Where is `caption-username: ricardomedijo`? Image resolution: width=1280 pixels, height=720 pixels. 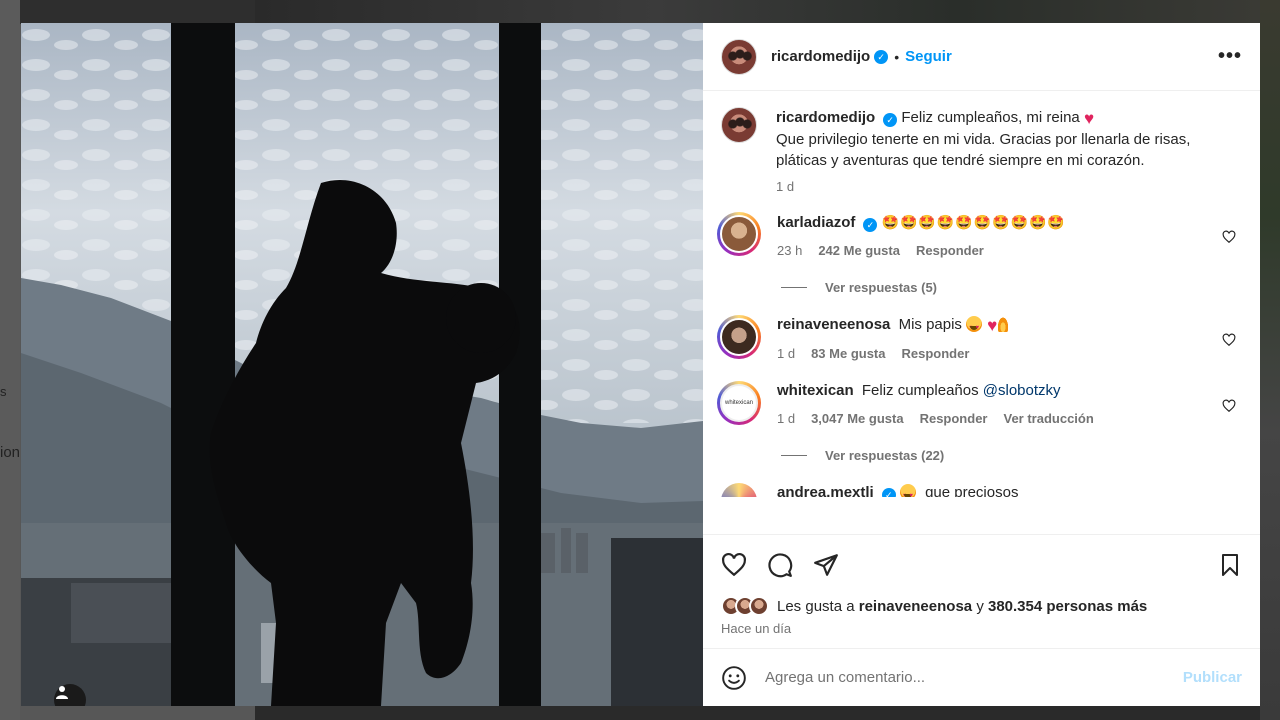 caption-username: ricardomedijo is located at coordinates (825, 117).